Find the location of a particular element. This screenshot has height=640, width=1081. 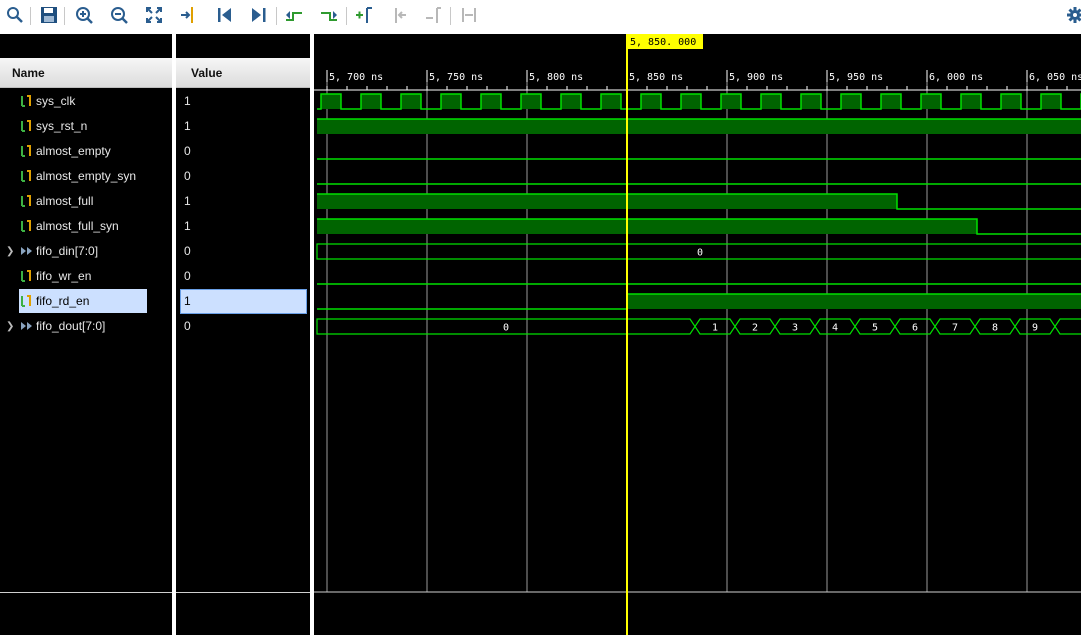

signal-name: sys_clk is located at coordinates (56, 101).